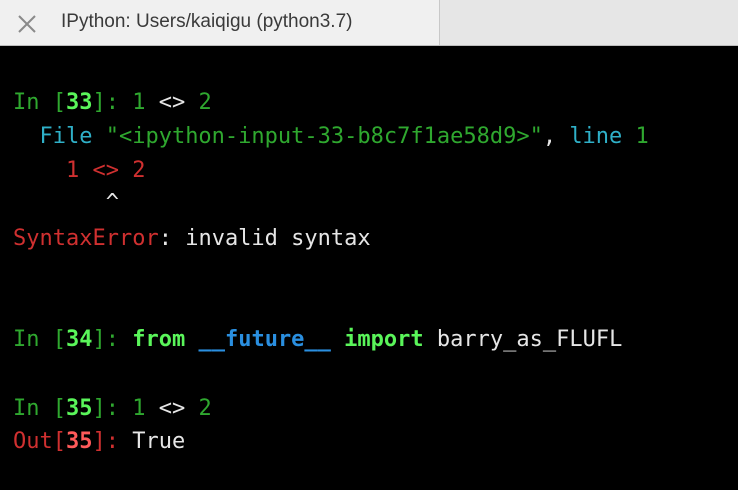 Image resolution: width=738 pixels, height=490 pixels. I want to click on traceback-caret: ^, so click(66, 202).